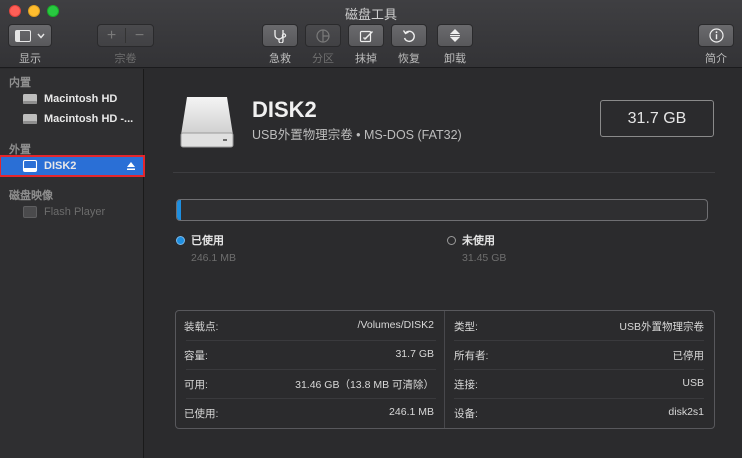  What do you see at coordinates (139, 35) in the screenshot?
I see `minus-icon: −` at bounding box center [139, 35].